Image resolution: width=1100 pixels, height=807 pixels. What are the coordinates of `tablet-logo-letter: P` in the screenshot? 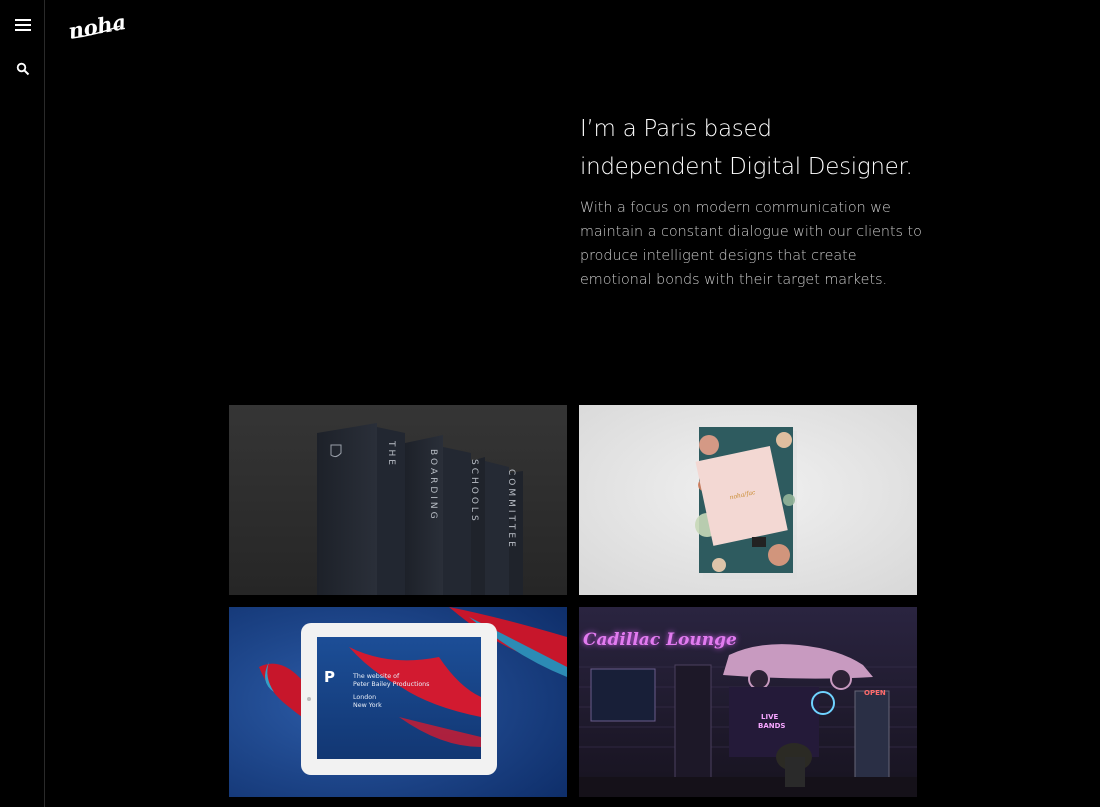 It's located at (329, 677).